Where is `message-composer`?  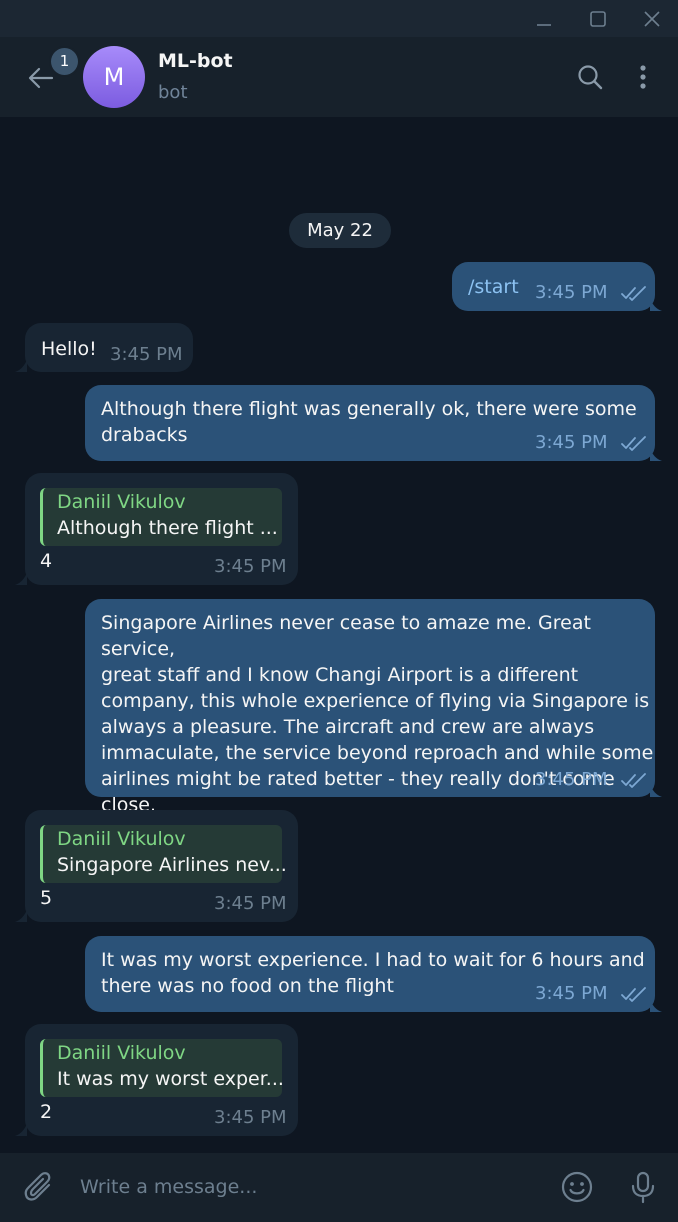
message-composer is located at coordinates (339, 1187).